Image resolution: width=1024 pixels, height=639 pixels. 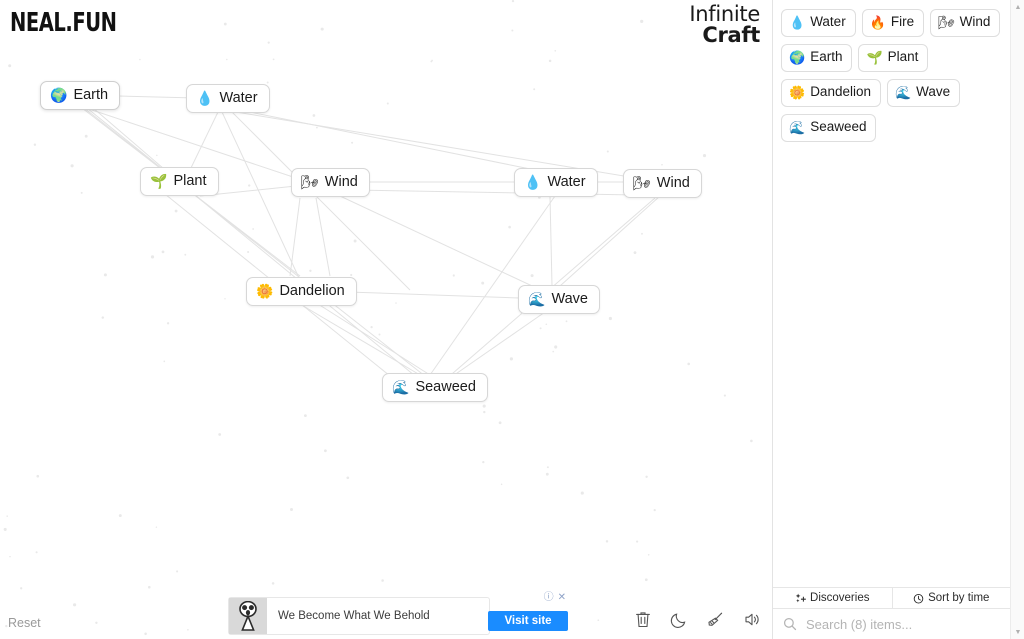 I want to click on ad-title: We Become What We Behold, so click(x=354, y=616).